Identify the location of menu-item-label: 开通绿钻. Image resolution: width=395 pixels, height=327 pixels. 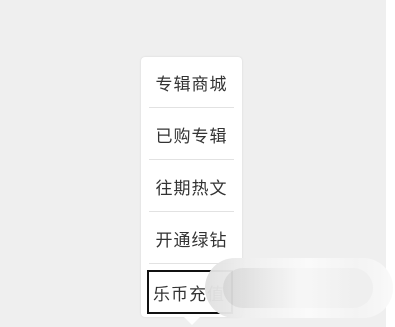
(191, 240).